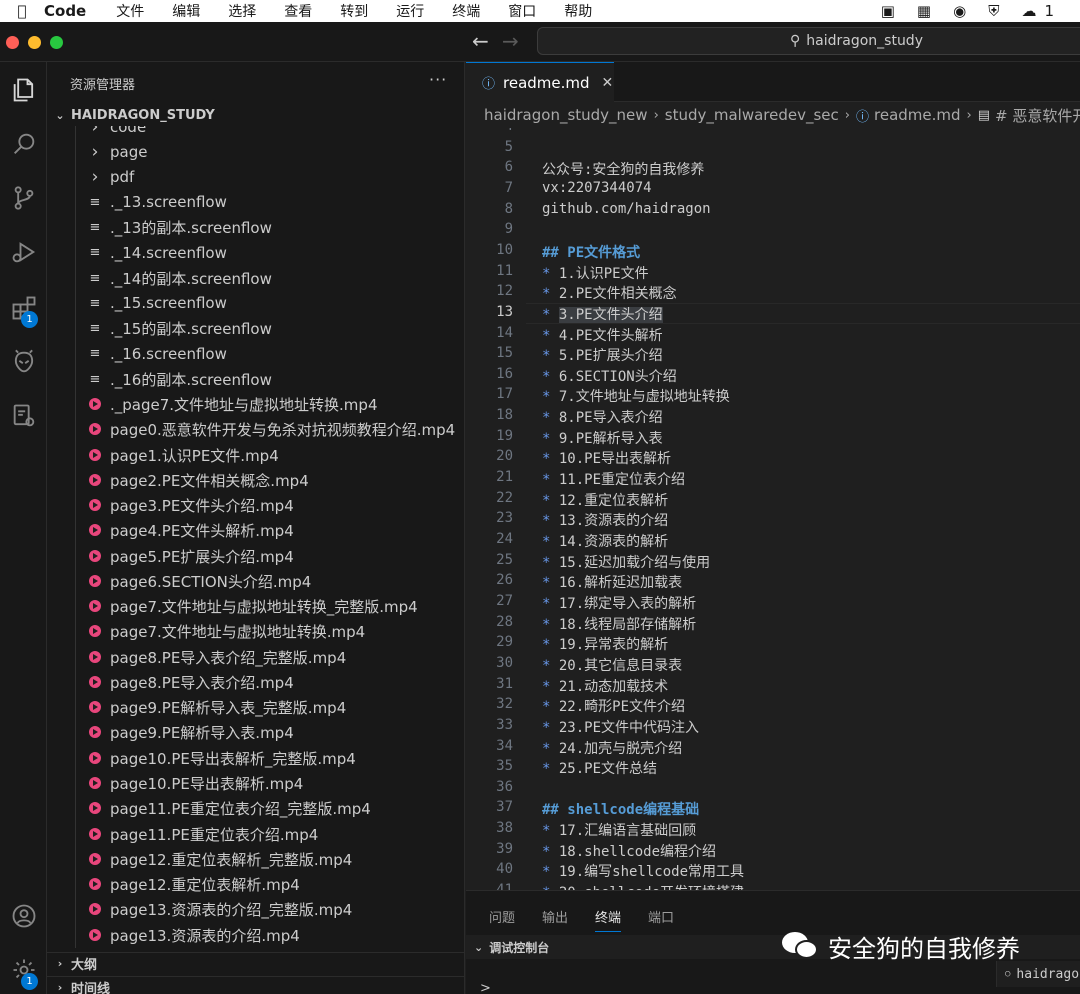 This screenshot has height=994, width=1080. I want to click on tree-file-item: page7.文件地址与虚拟地址转换.mp4, so click(256, 631).